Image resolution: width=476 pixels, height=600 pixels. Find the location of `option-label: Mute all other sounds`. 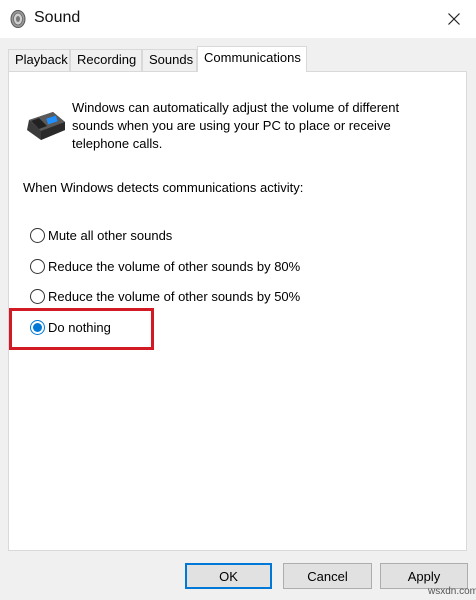

option-label: Mute all other sounds is located at coordinates (110, 235).